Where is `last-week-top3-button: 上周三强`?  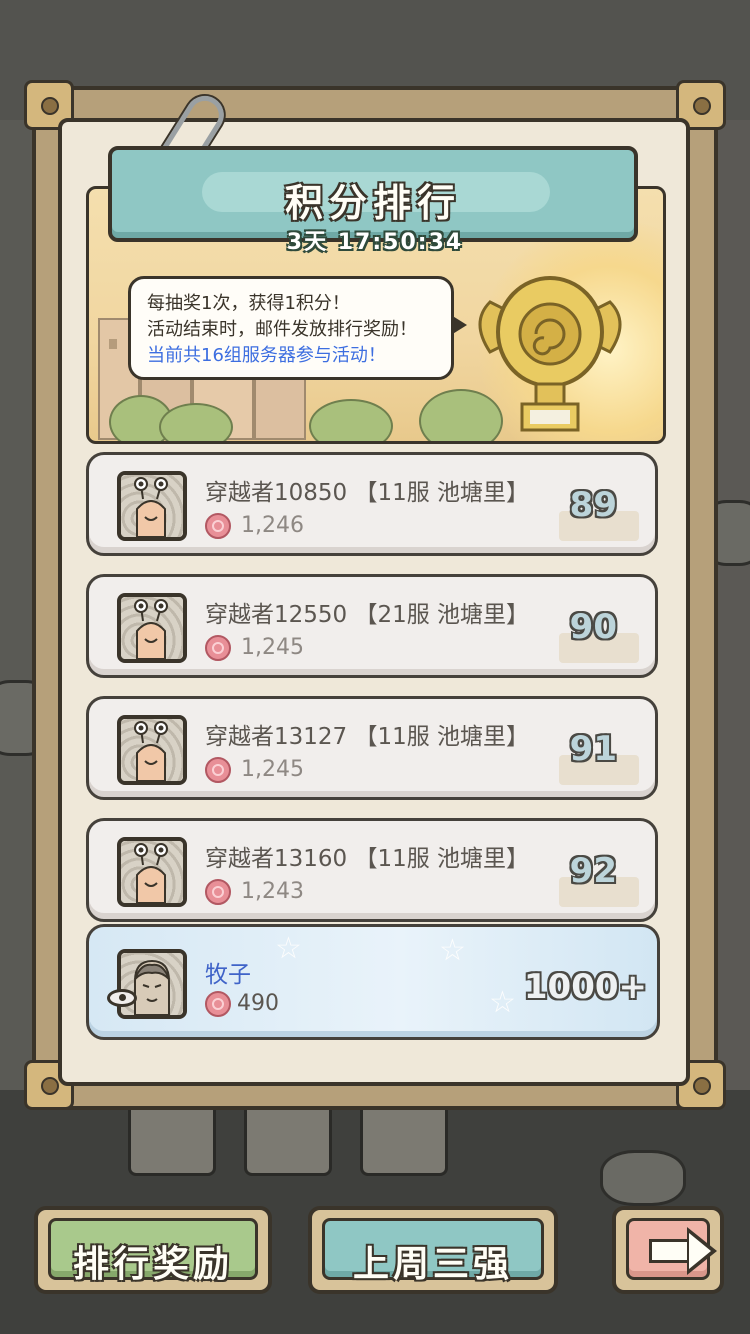
last-week-top3-button: 上周三强 is located at coordinates (433, 1250).